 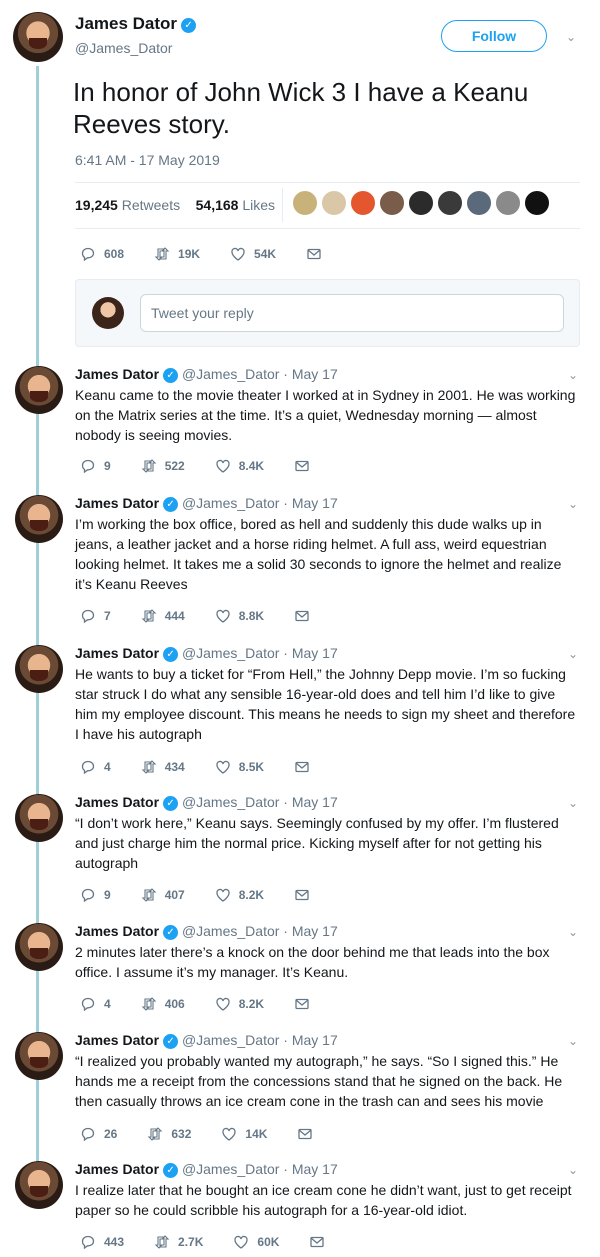 I want to click on liker-avatars, so click(x=422, y=203).